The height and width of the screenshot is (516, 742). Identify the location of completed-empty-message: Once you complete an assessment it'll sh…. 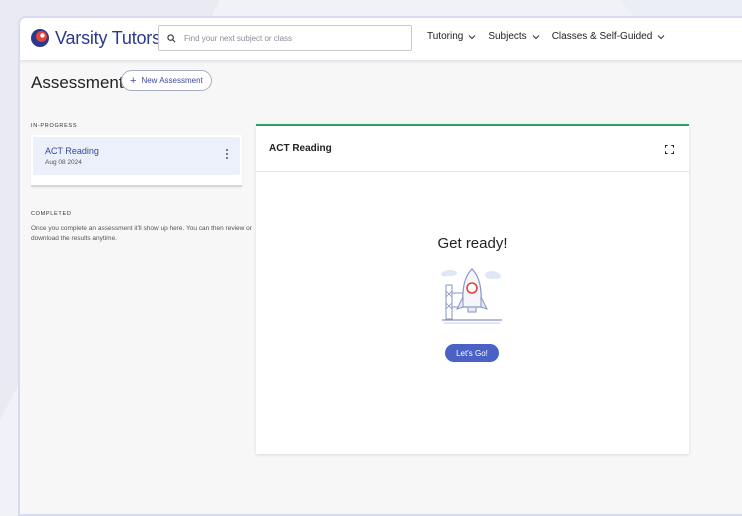
(141, 233).